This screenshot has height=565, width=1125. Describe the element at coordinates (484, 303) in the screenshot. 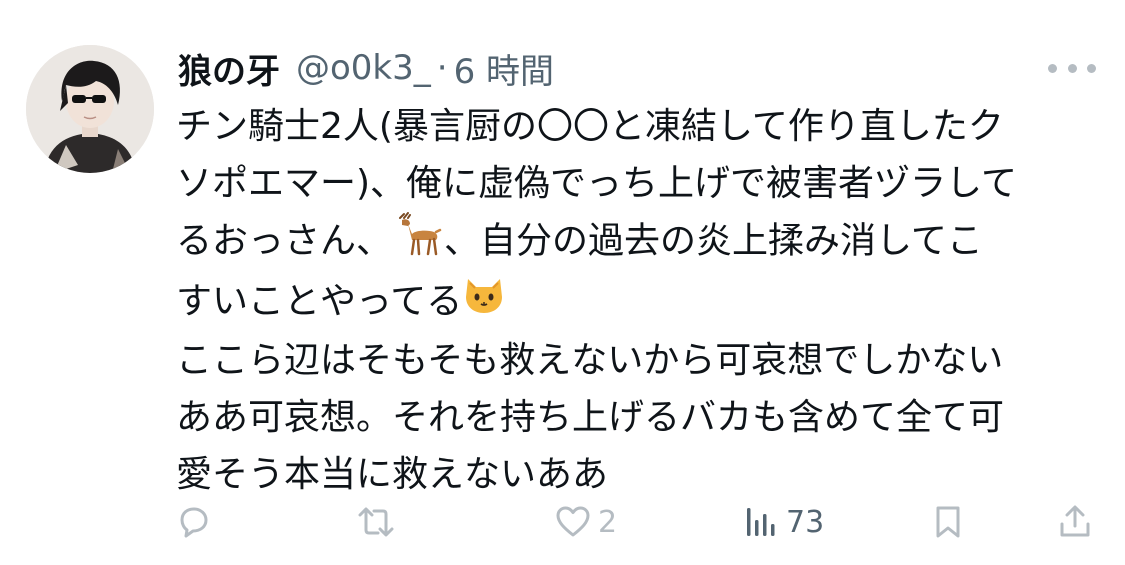

I see `cat-face-emoji` at that location.